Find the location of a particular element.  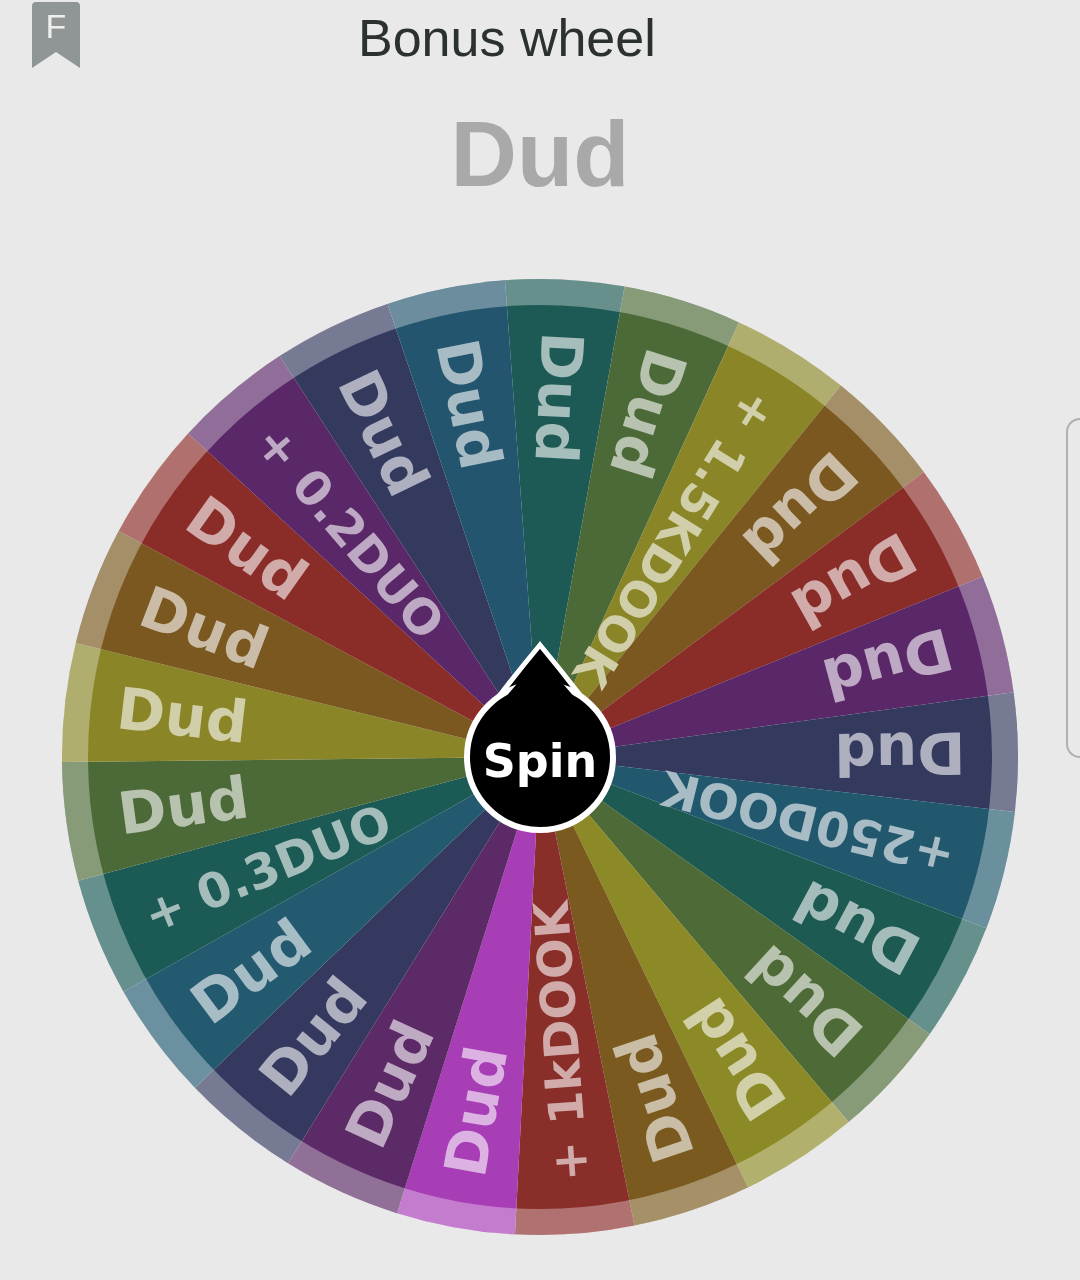

result-text: Dud is located at coordinates (540, 154).